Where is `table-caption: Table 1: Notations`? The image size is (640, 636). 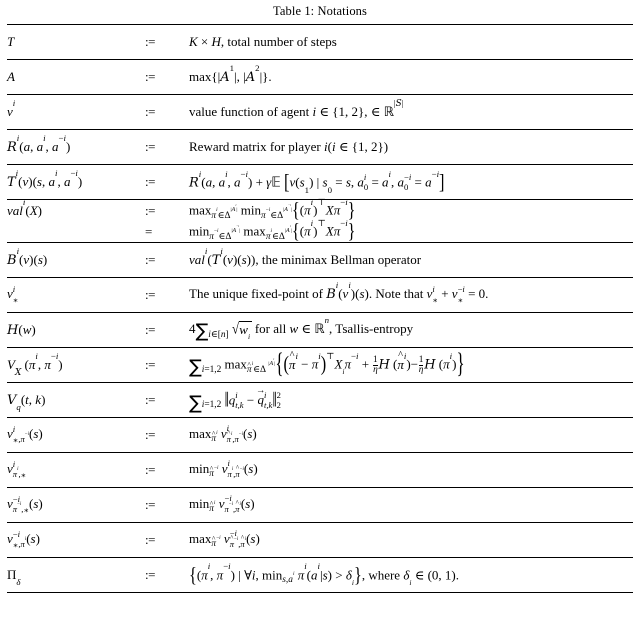
table-caption: Table 1: Notations is located at coordinates (320, 11).